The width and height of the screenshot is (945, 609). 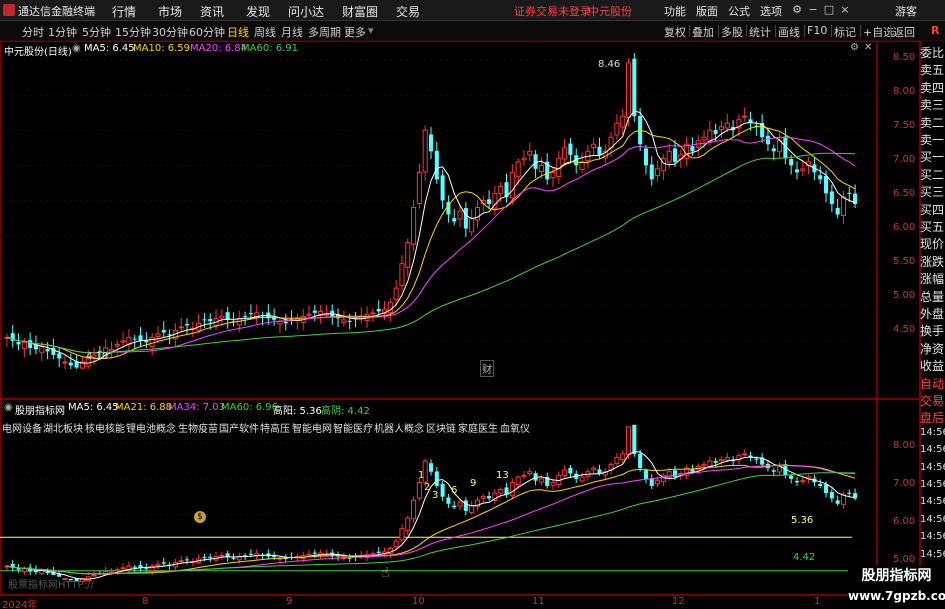 What do you see at coordinates (96, 32) in the screenshot?
I see `period-5min: 5分钟` at bounding box center [96, 32].